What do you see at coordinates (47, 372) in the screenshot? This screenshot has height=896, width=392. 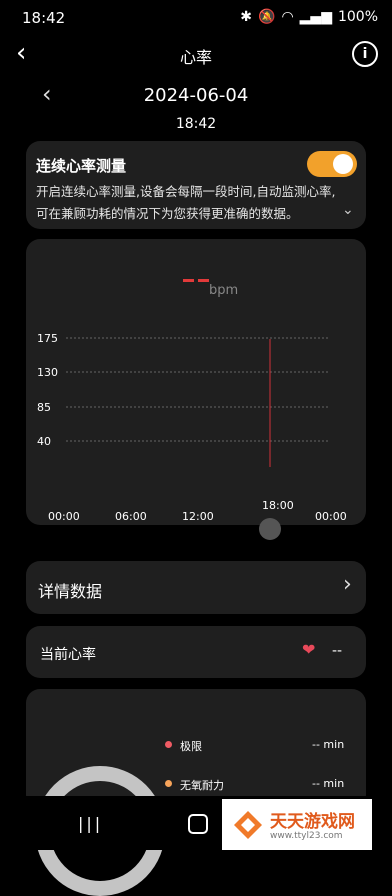 I see `y-tick-label: 130` at bounding box center [47, 372].